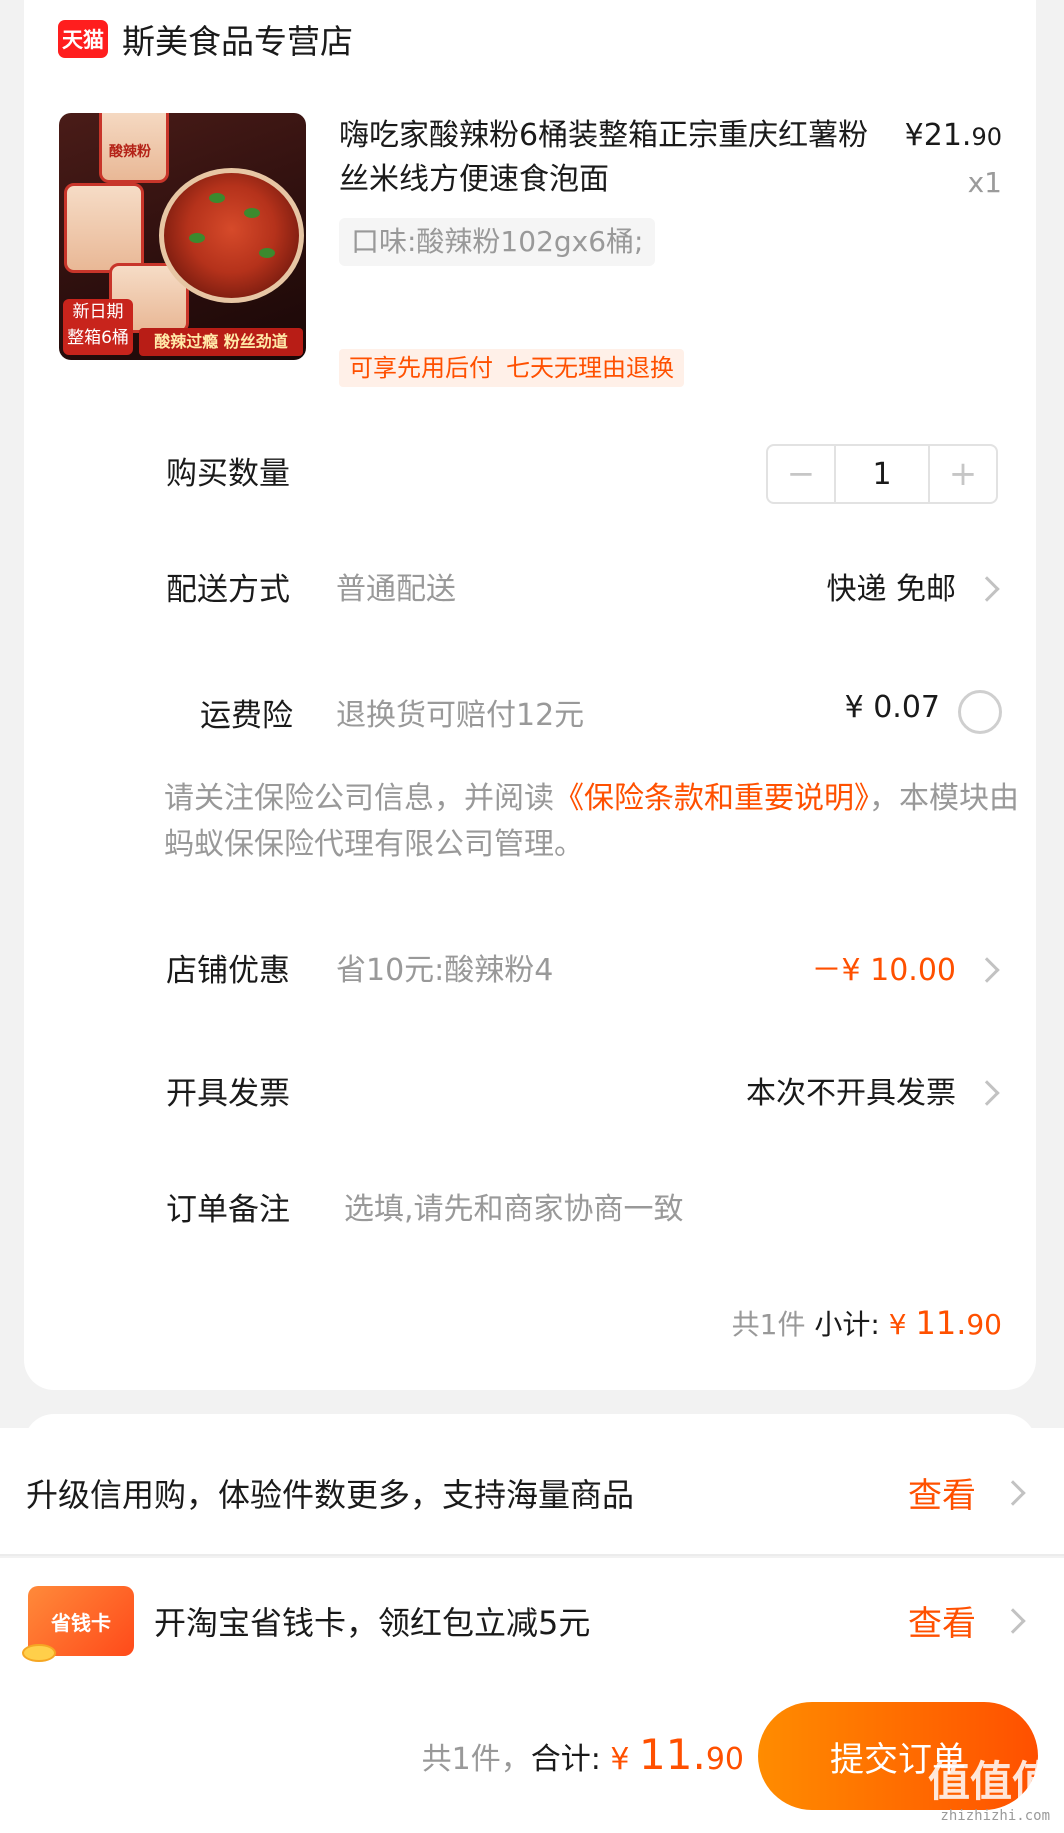  I want to click on tag-free-return: 七天无理由退换, so click(590, 368).